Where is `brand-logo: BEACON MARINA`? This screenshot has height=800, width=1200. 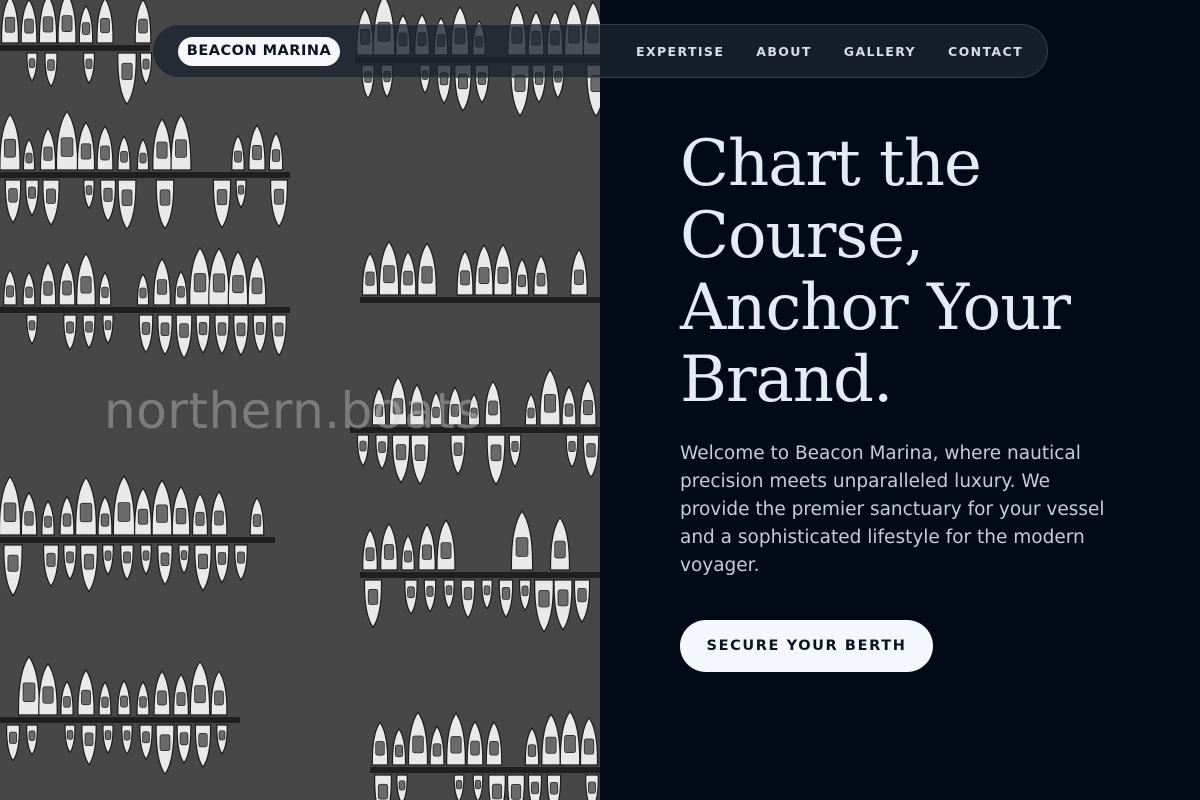 brand-logo: BEACON MARINA is located at coordinates (259, 51).